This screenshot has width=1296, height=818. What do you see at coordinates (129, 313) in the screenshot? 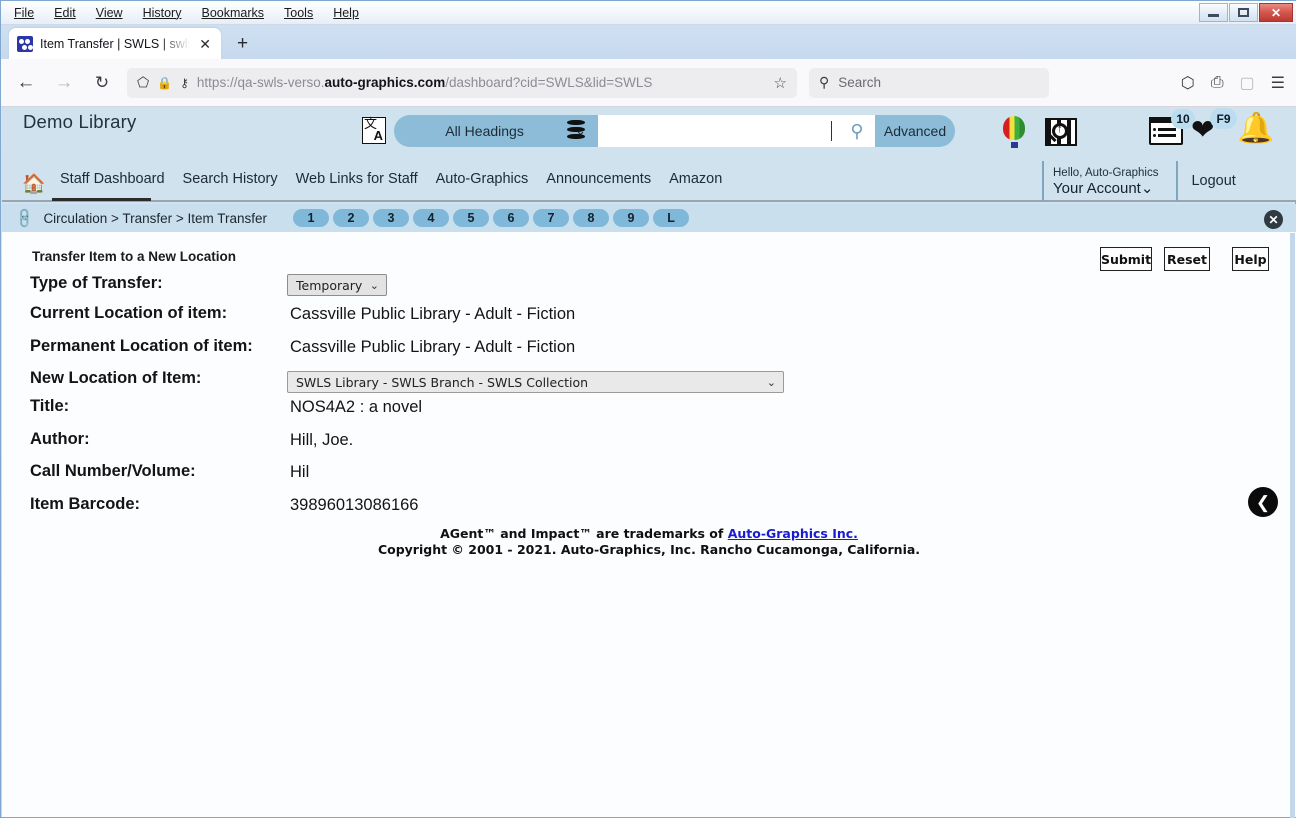
I see `label-current-location: Current Location of item:` at bounding box center [129, 313].